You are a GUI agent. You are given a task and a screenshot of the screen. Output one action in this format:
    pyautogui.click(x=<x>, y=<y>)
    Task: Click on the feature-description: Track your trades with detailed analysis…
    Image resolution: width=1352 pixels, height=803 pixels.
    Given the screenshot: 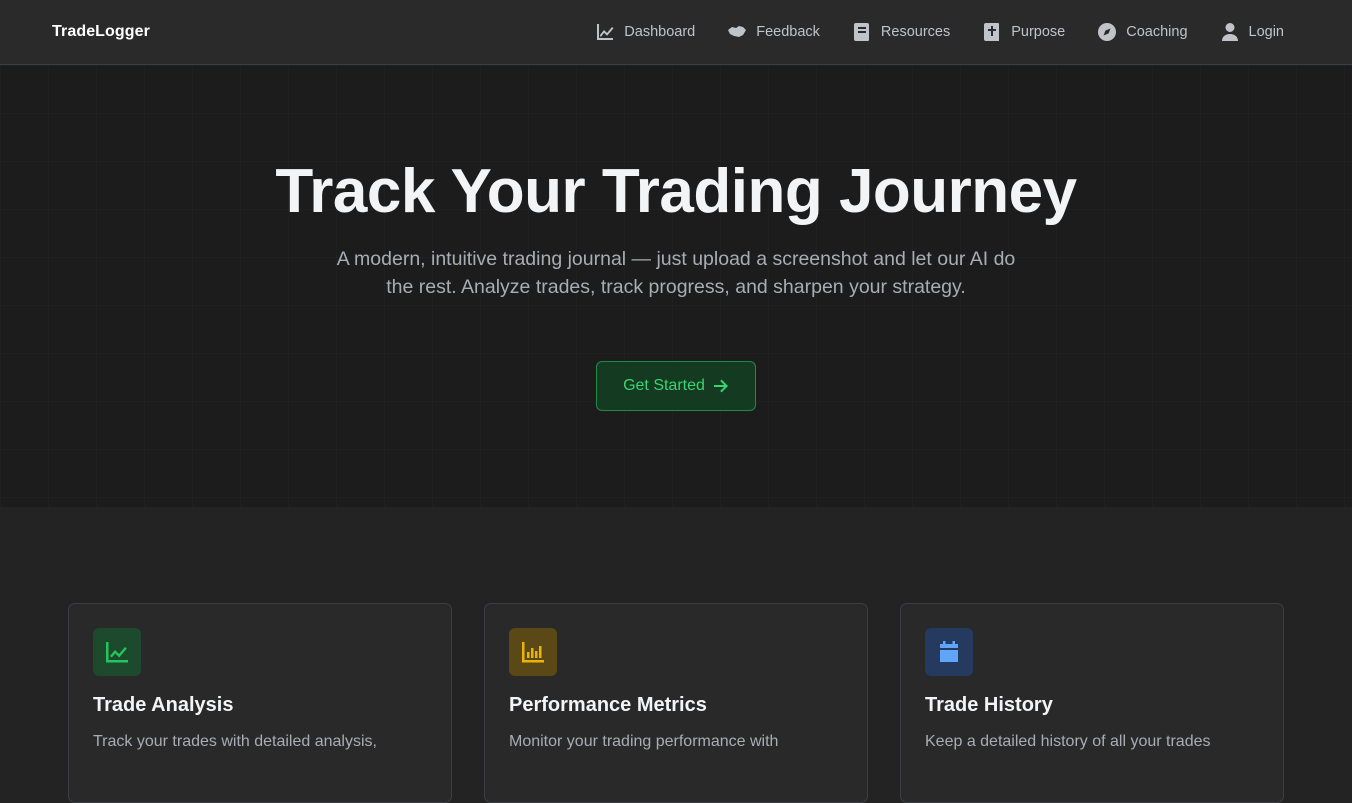 What is the action you would take?
    pyautogui.click(x=235, y=741)
    